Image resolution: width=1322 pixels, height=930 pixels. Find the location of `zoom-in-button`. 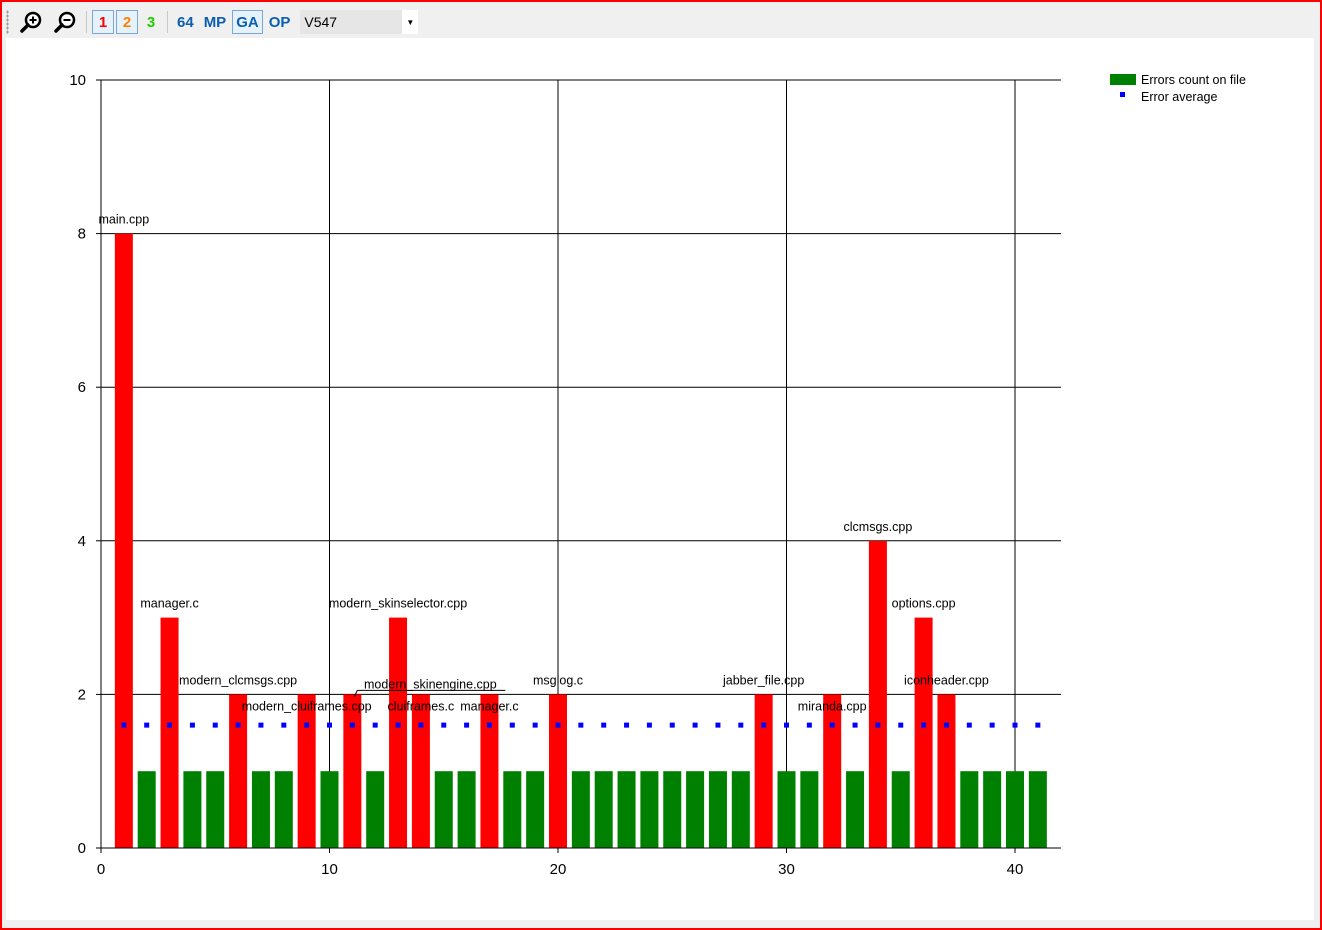

zoom-in-button is located at coordinates (31, 22).